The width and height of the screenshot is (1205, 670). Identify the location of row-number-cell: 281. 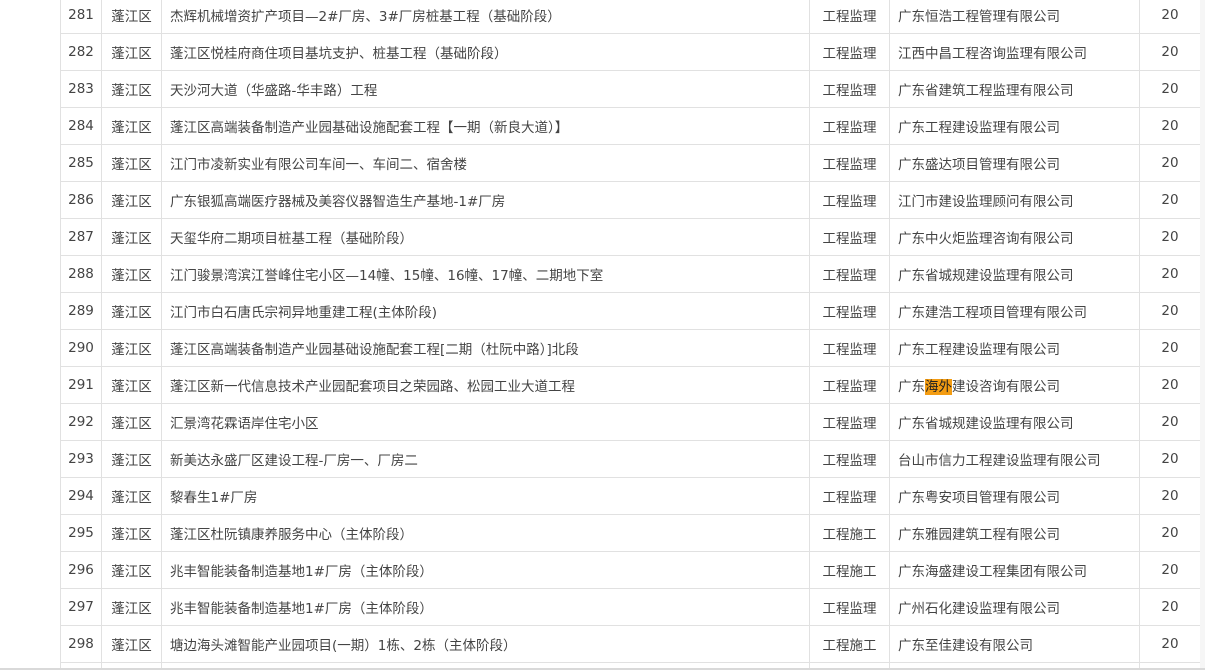
(81, 17).